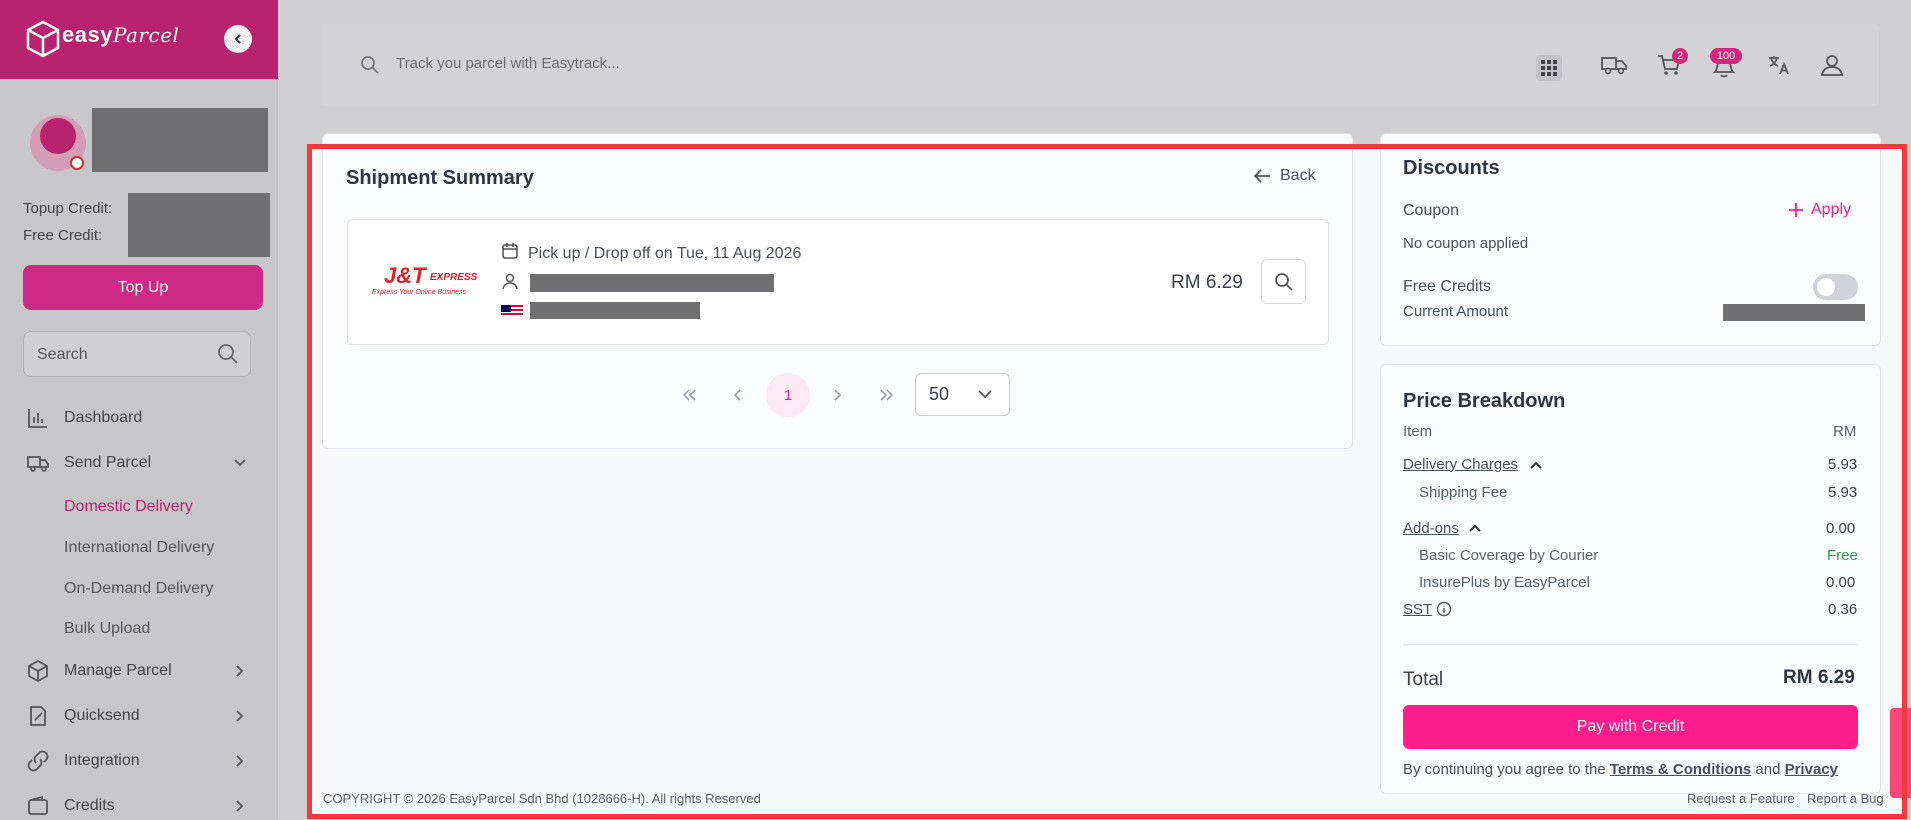  I want to click on request-feature-link: Request a Feature, so click(1741, 798).